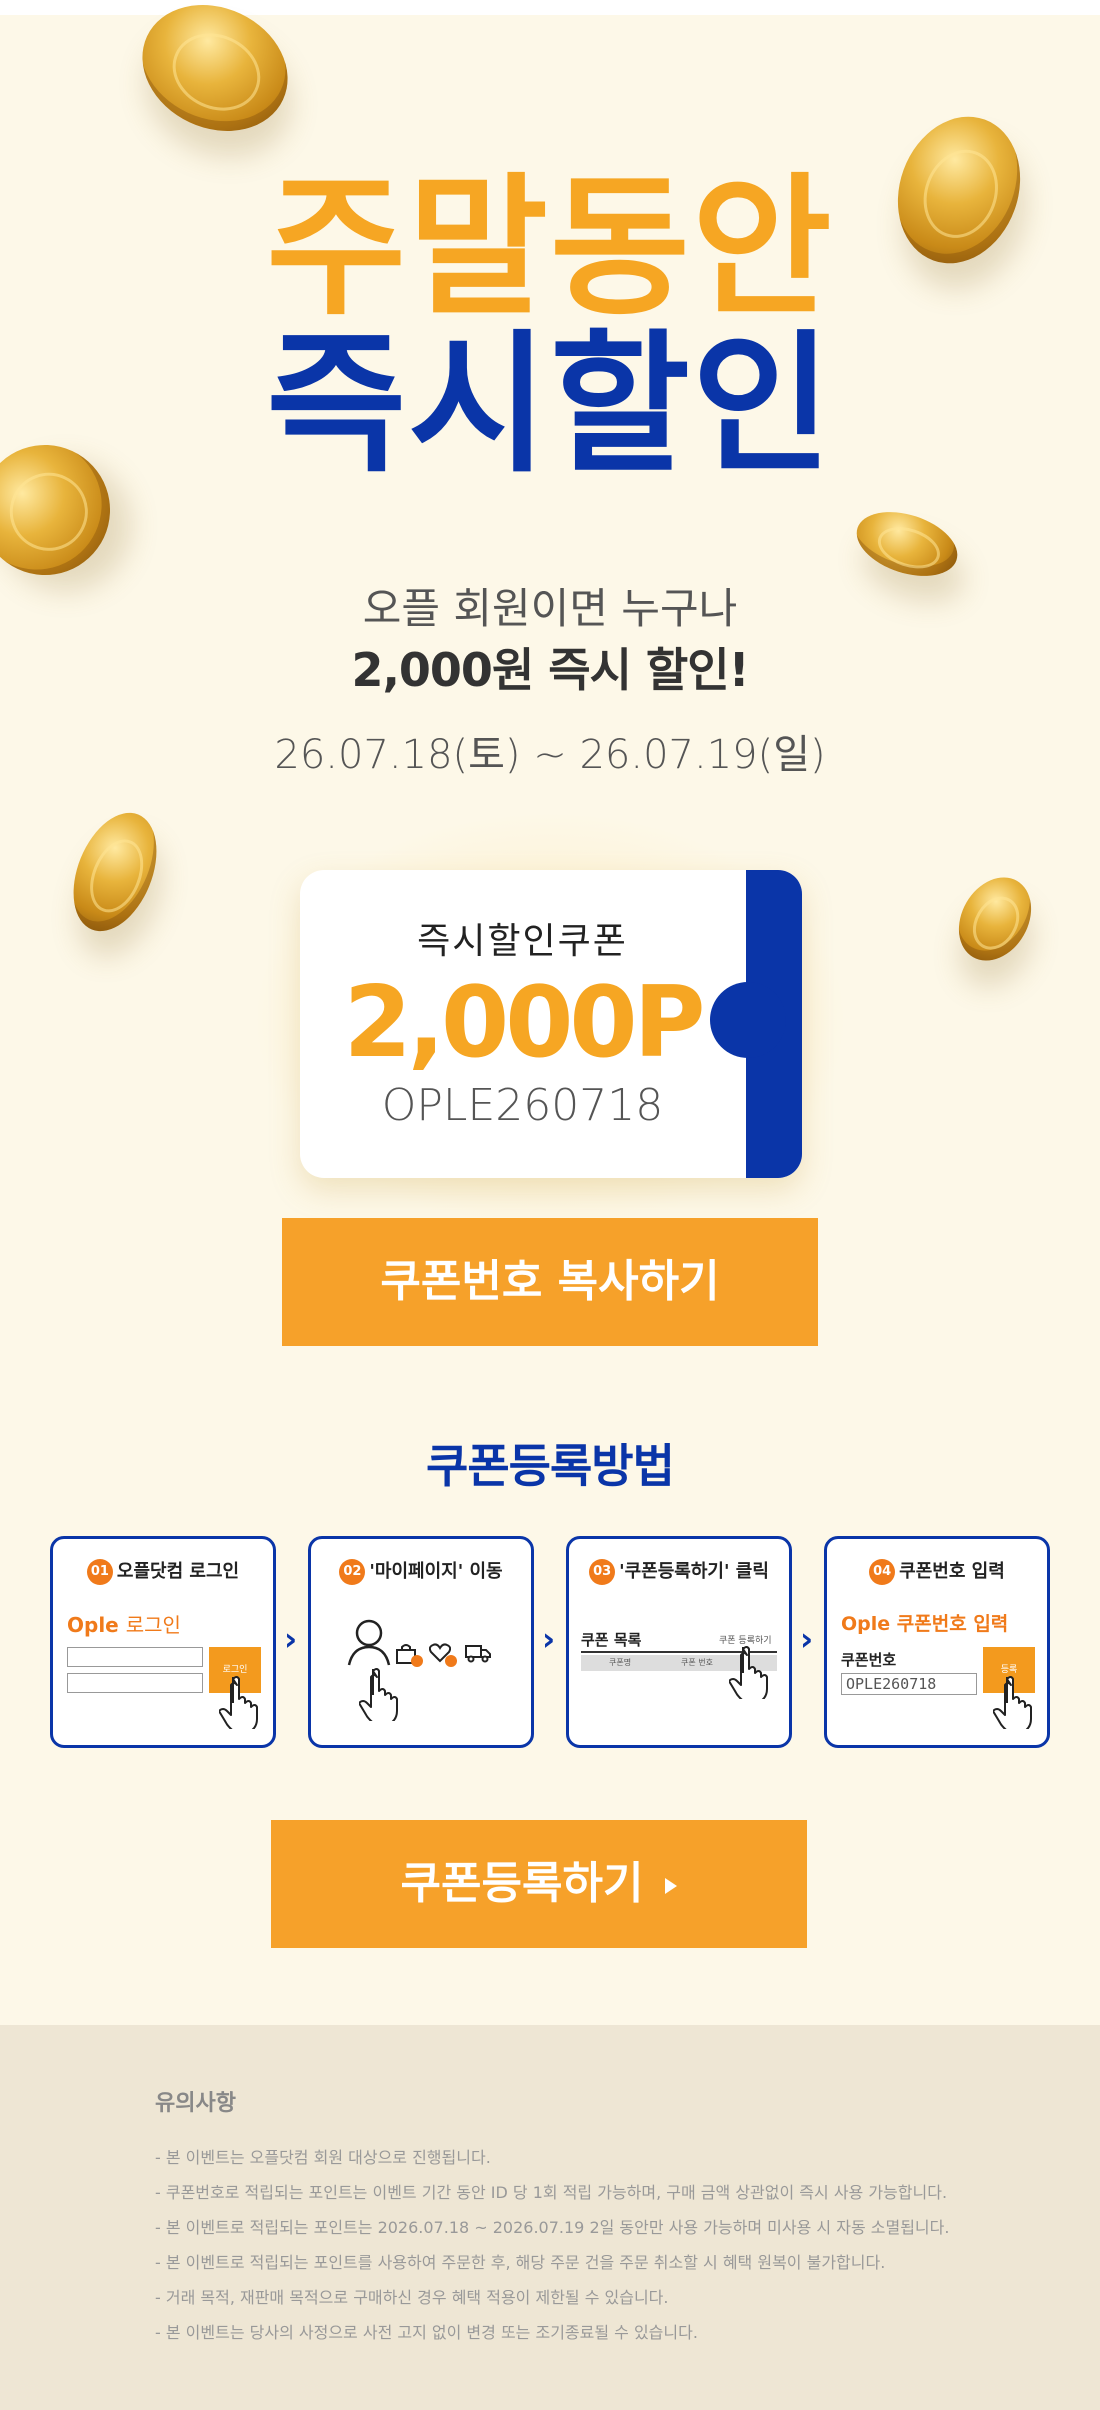 The width and height of the screenshot is (1100, 2410). I want to click on step-register-click: 03 '쿠폰등록하기' 클릭 쿠폰 목록 쿠폰 등록하기 쿠폰명 쿠폰 번호, so click(679, 1642).